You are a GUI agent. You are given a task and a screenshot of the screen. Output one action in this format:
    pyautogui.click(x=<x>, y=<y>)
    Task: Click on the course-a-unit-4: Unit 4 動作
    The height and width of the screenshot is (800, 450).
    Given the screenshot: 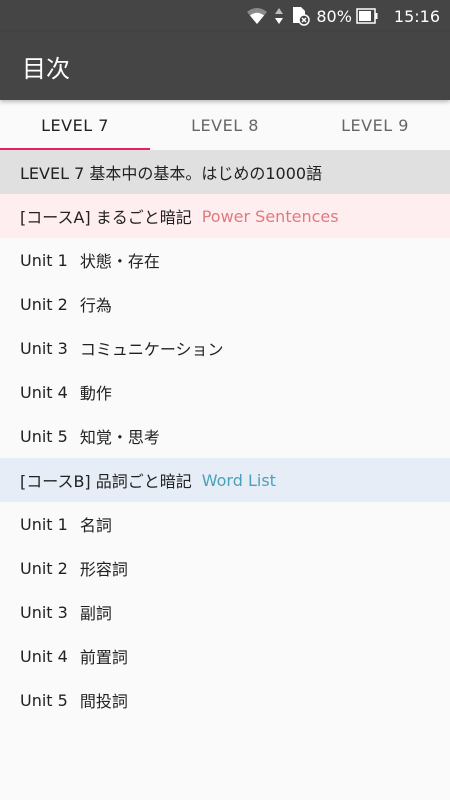 What is the action you would take?
    pyautogui.click(x=225, y=392)
    